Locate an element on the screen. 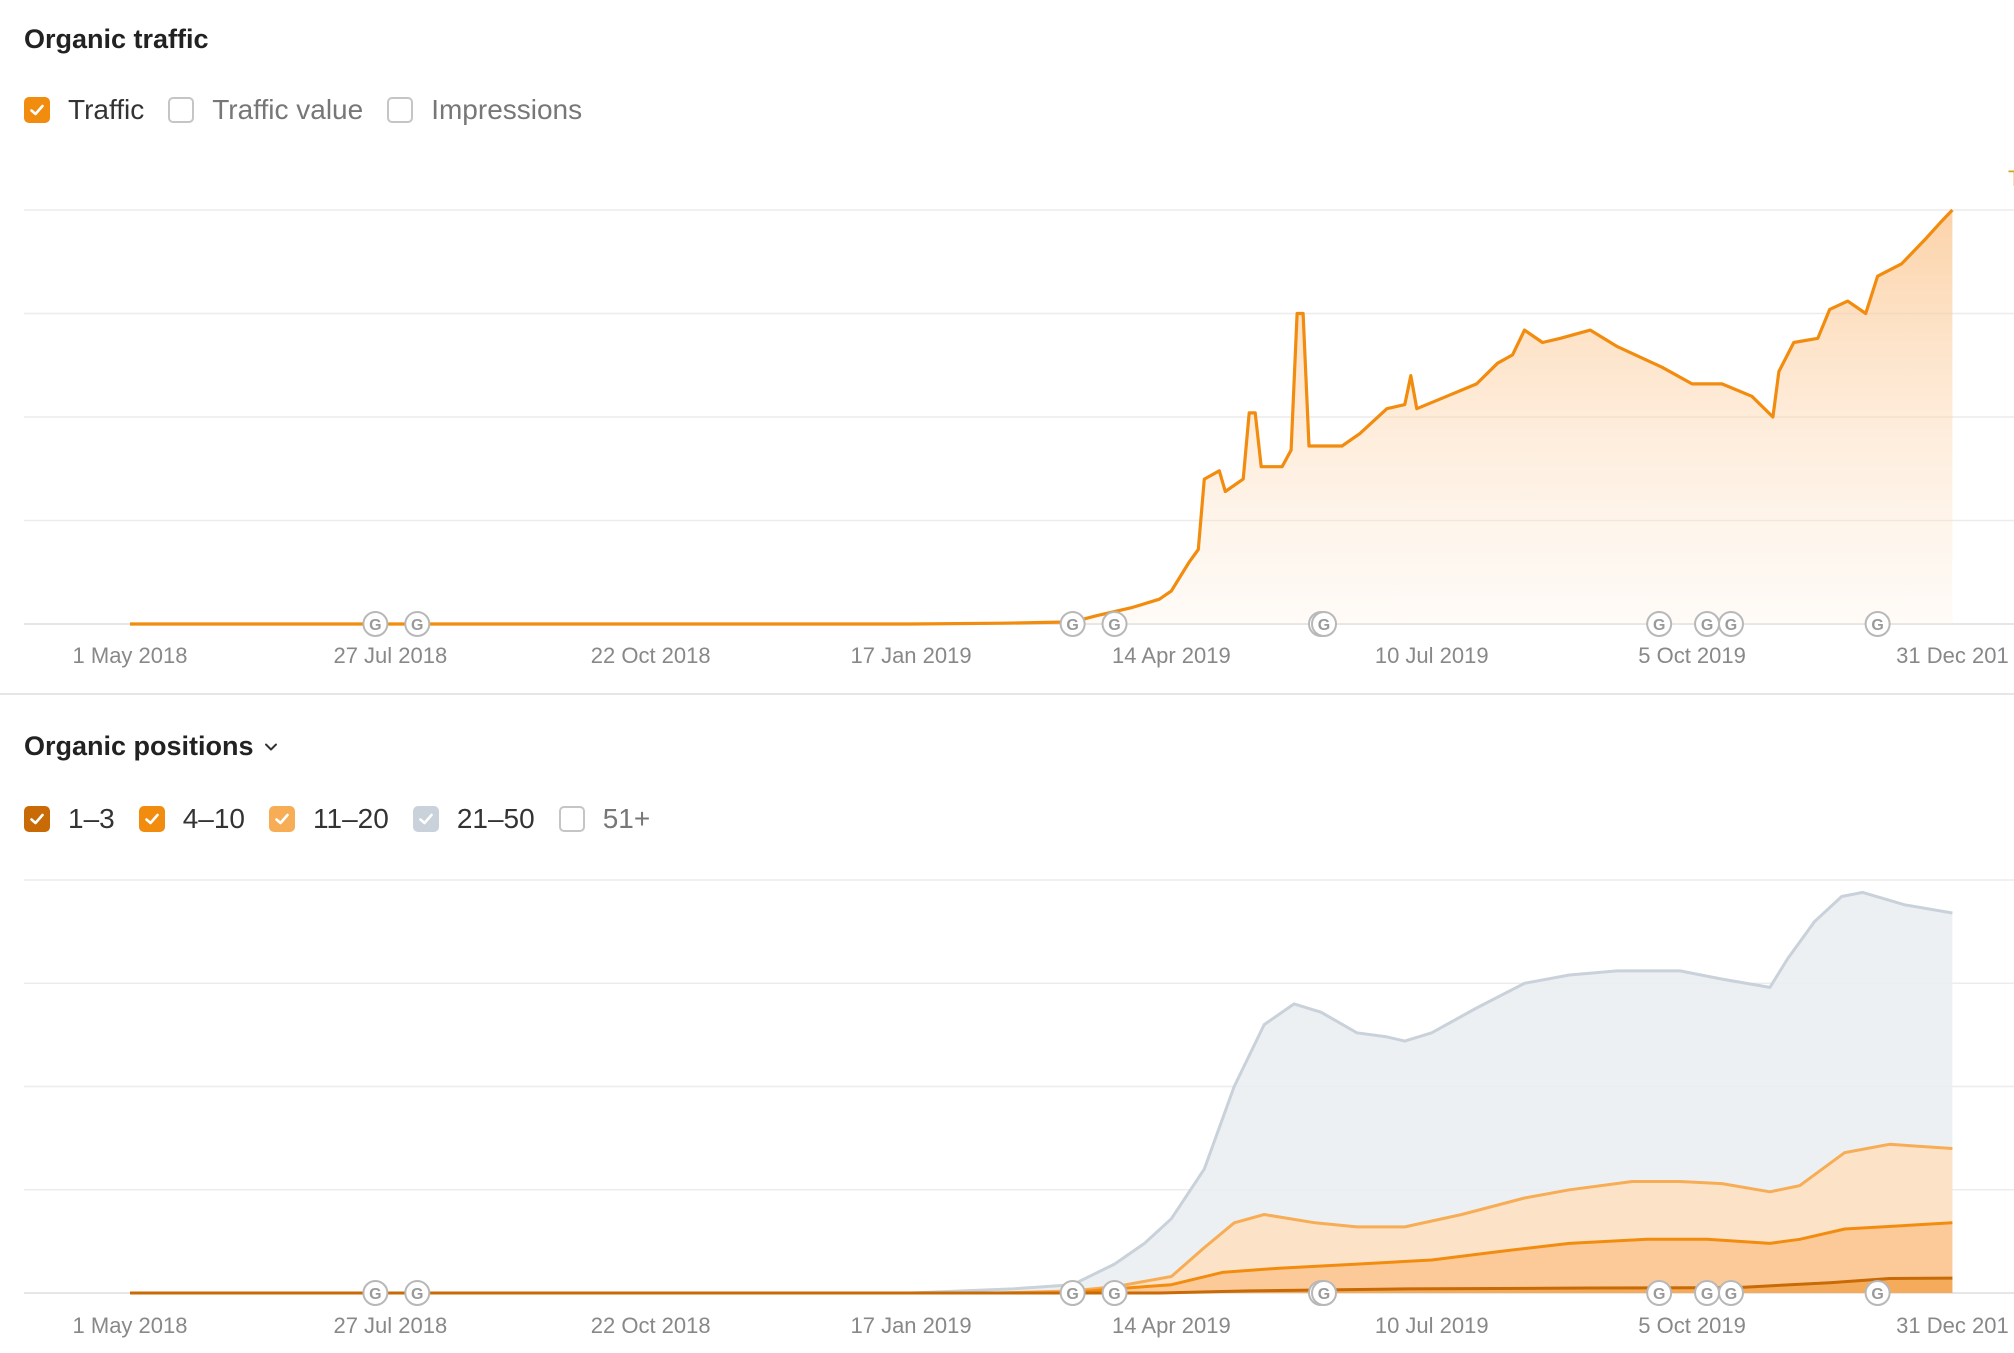 Image resolution: width=2014 pixels, height=1353 pixels. traffic-x-tick-label: 27 Jul 2018 is located at coordinates (390, 655).